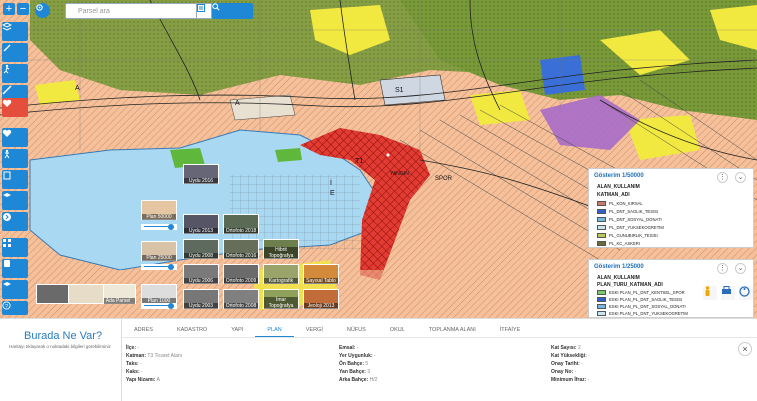 This screenshot has height=401, width=757. Describe the element at coordinates (7, 217) in the screenshot. I see `arrow-icon` at that location.